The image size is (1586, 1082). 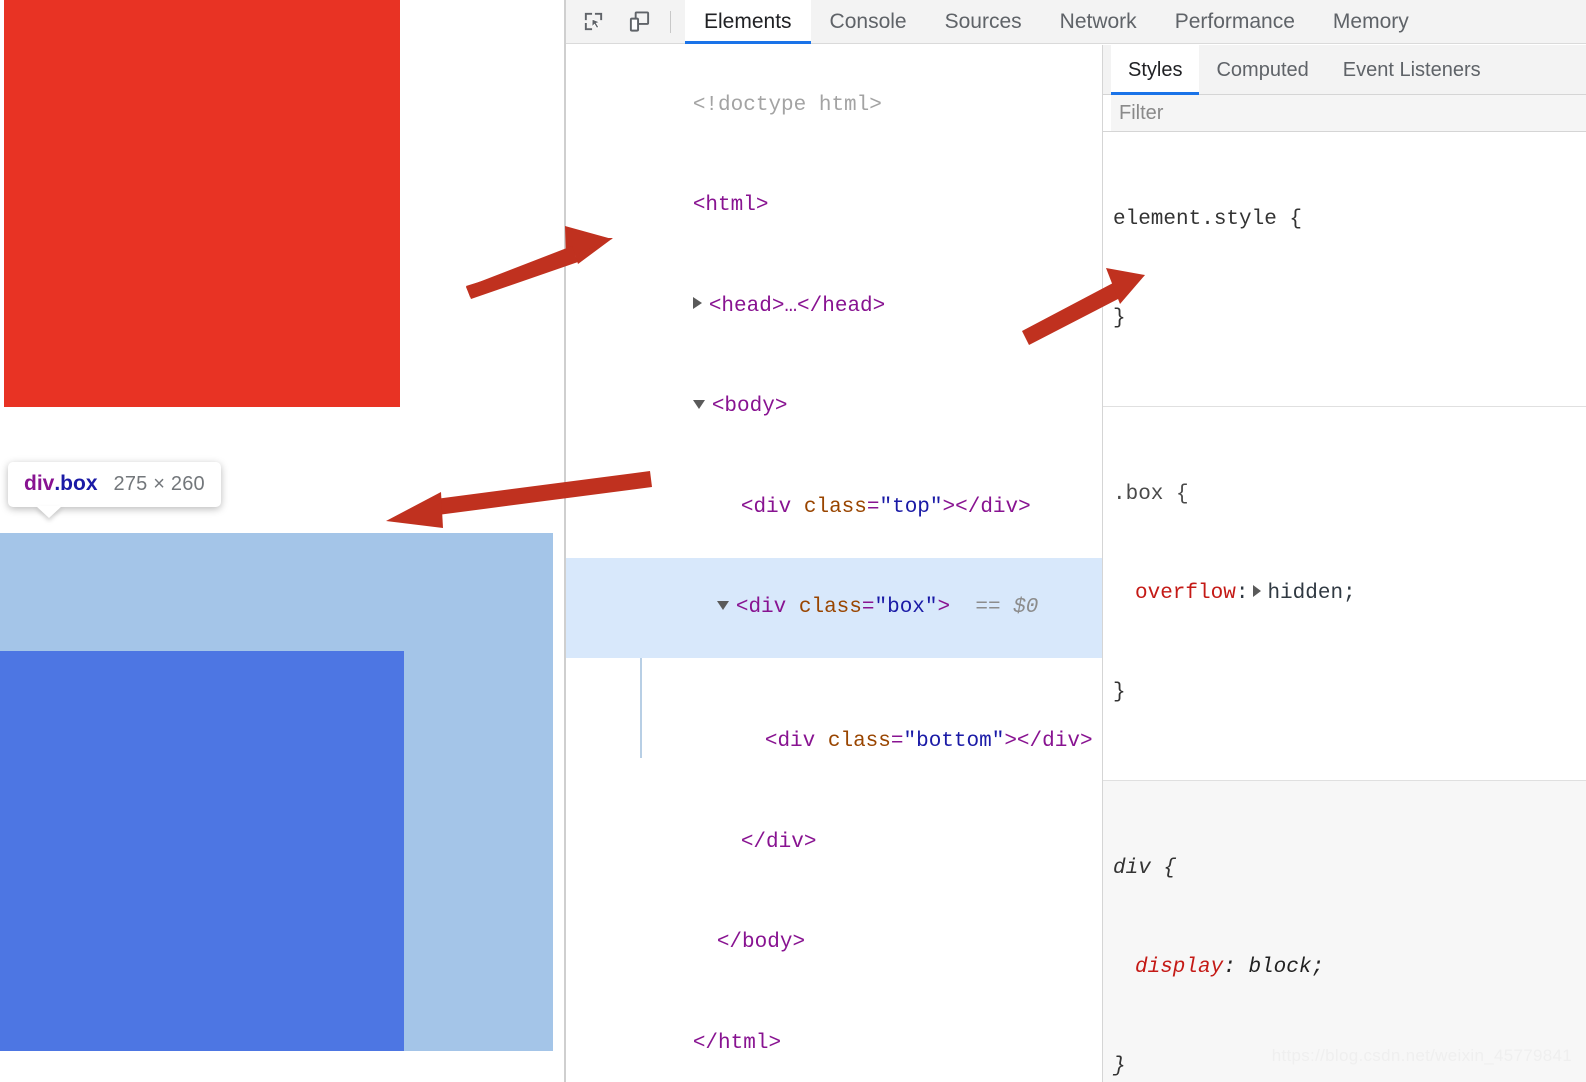 What do you see at coordinates (1208, 219) in the screenshot?
I see `element-style-selector: element.style {` at bounding box center [1208, 219].